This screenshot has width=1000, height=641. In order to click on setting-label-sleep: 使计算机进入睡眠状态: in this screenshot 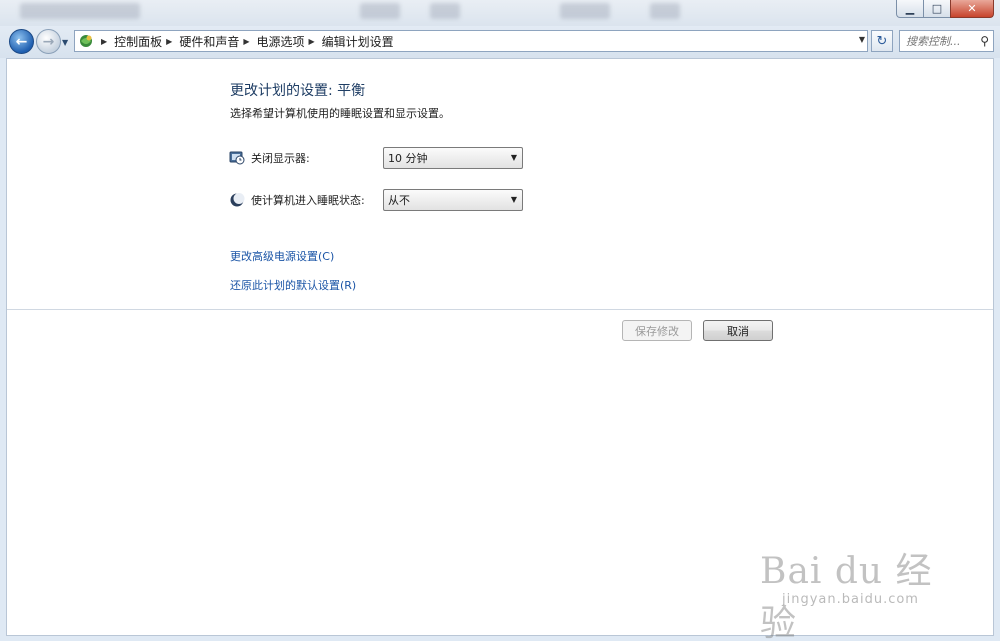, I will do `click(308, 200)`.